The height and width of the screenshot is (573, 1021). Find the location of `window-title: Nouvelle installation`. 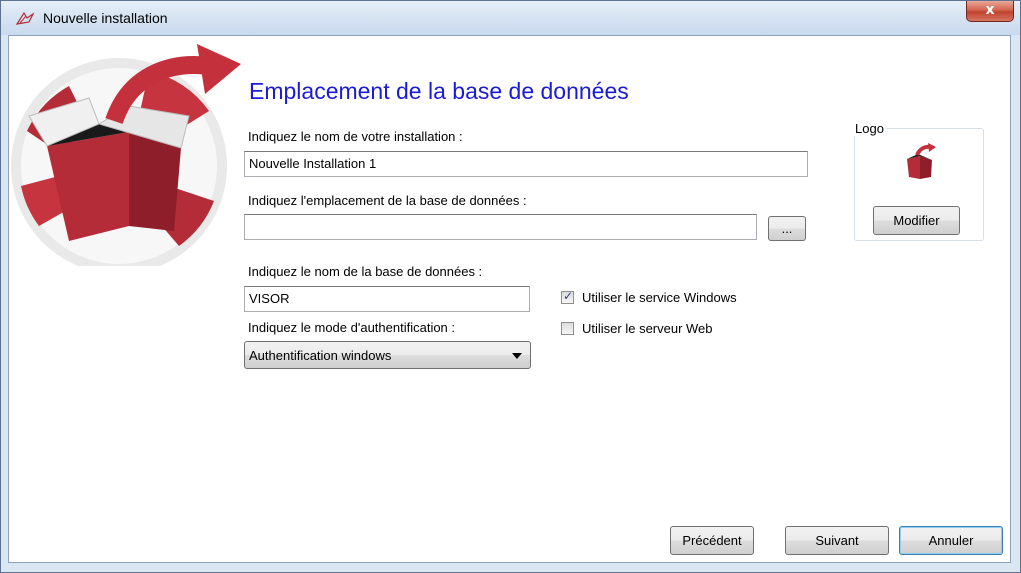

window-title: Nouvelle installation is located at coordinates (105, 18).